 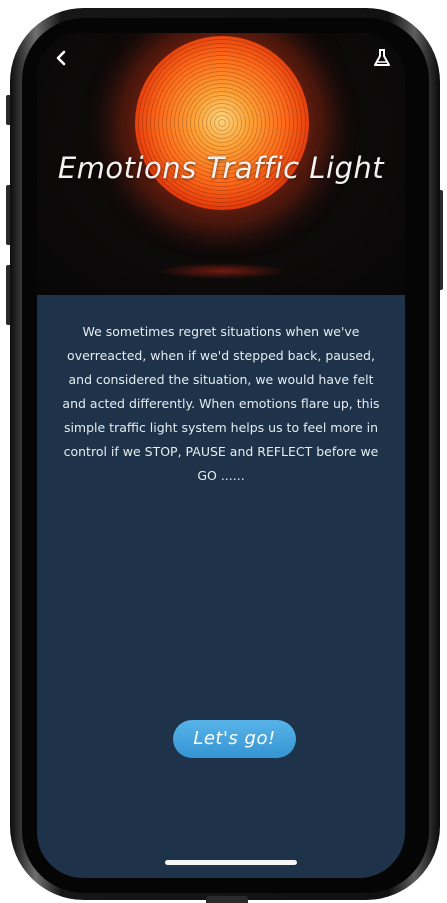 What do you see at coordinates (227, 899) in the screenshot?
I see `lightning-port` at bounding box center [227, 899].